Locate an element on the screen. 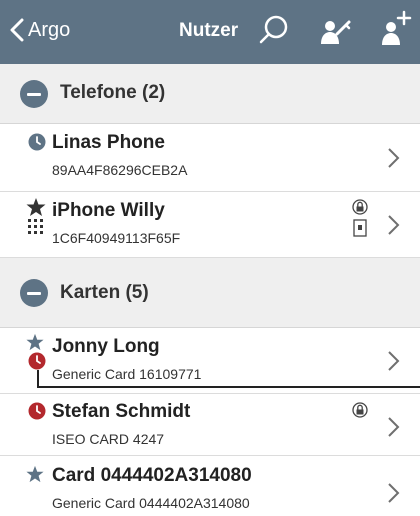  list-item: Stefan Schmidt ISEO CARD 4247 is located at coordinates (210, 425).